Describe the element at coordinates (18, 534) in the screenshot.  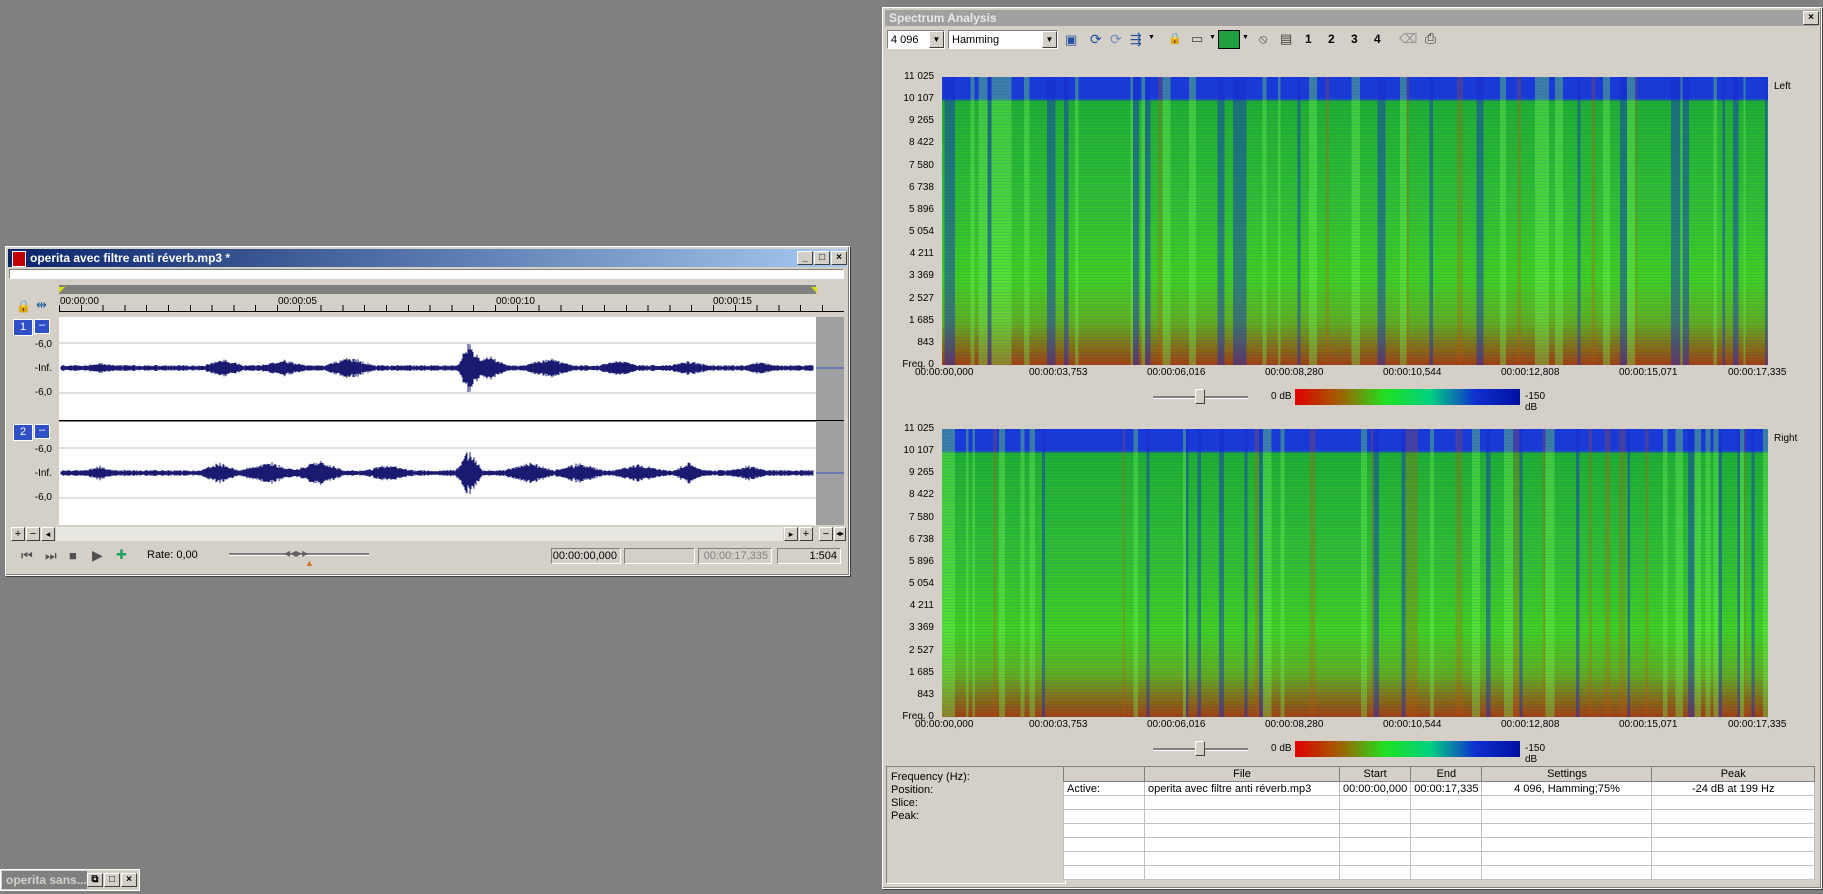
I see `zoom-in-vertical-button: +` at that location.